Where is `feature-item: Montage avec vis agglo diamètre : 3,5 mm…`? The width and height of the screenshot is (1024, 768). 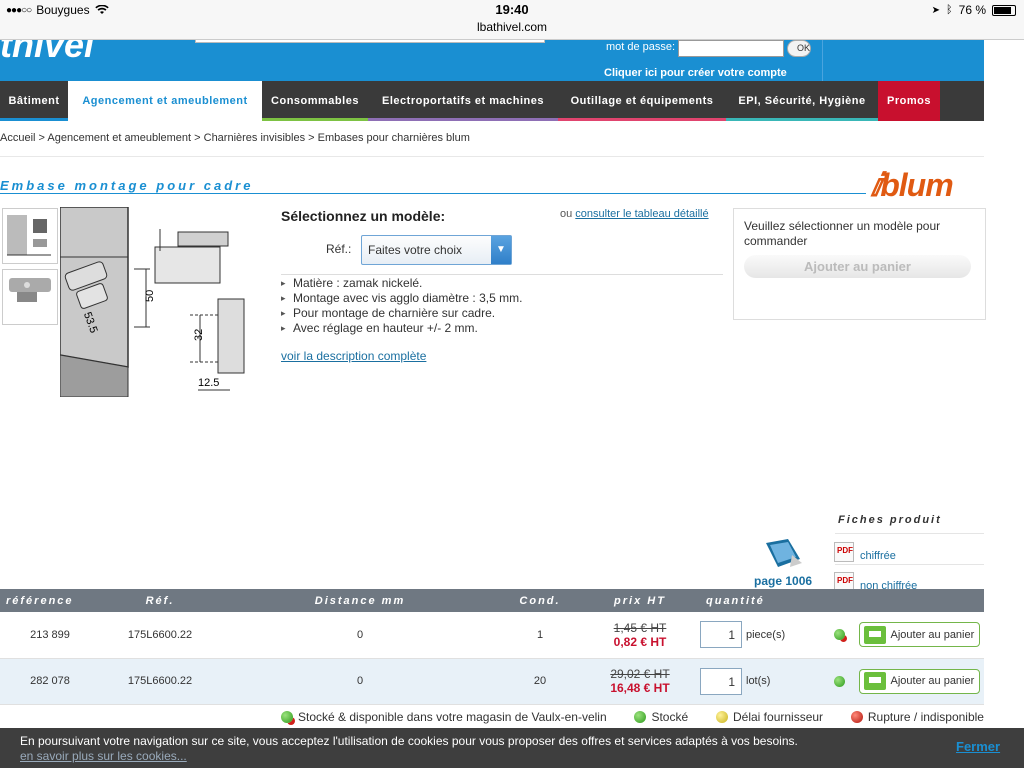 feature-item: Montage avec vis agglo diamètre : 3,5 mm… is located at coordinates (401, 298).